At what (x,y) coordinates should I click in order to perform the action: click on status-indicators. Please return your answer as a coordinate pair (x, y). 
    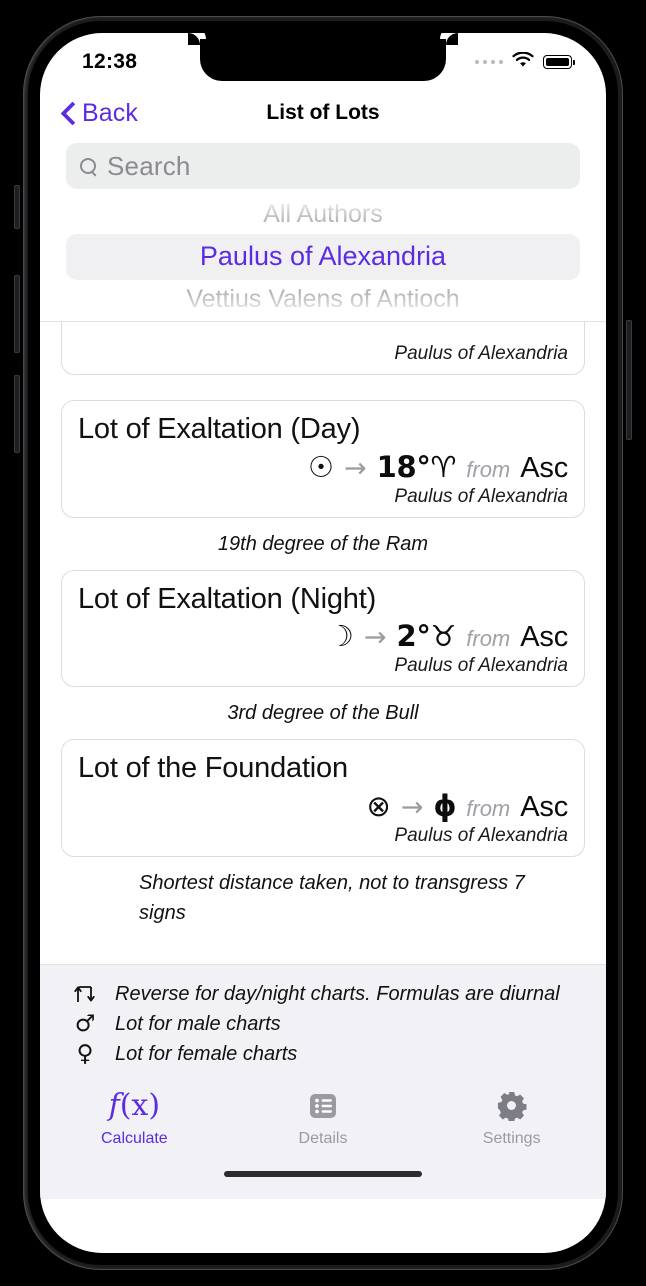
    Looking at the image, I should click on (524, 62).